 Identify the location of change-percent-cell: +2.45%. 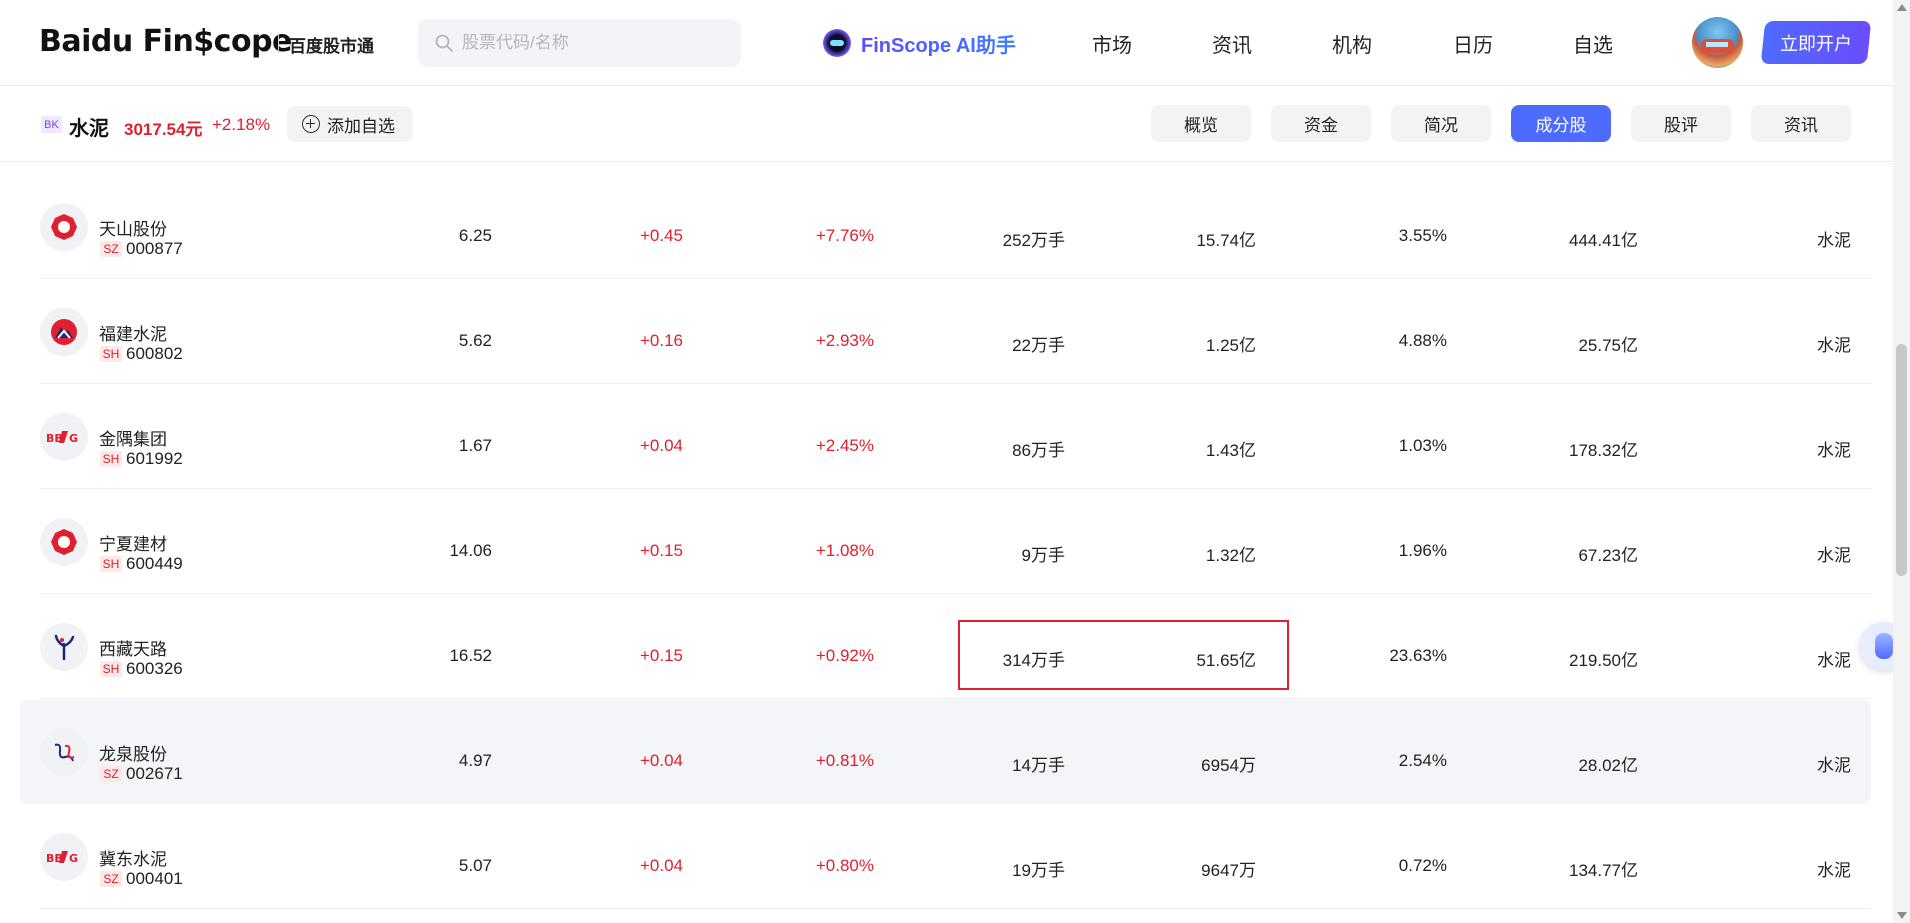
(844, 445).